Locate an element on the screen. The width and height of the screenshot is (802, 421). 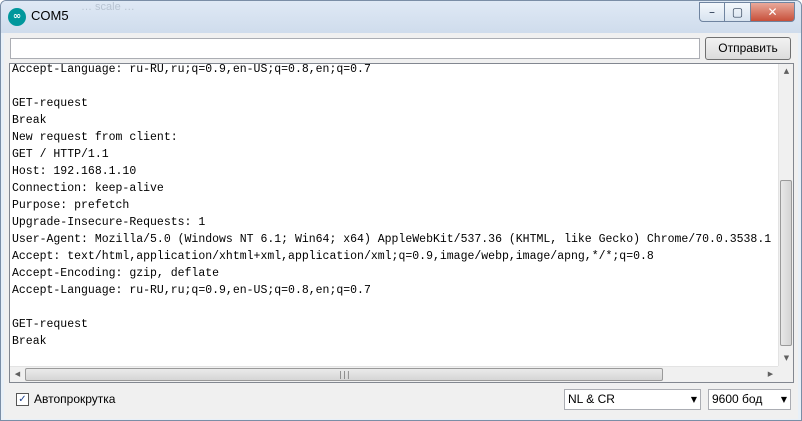
baud-rate-select: 9600 бод ▼ is located at coordinates (749, 399).